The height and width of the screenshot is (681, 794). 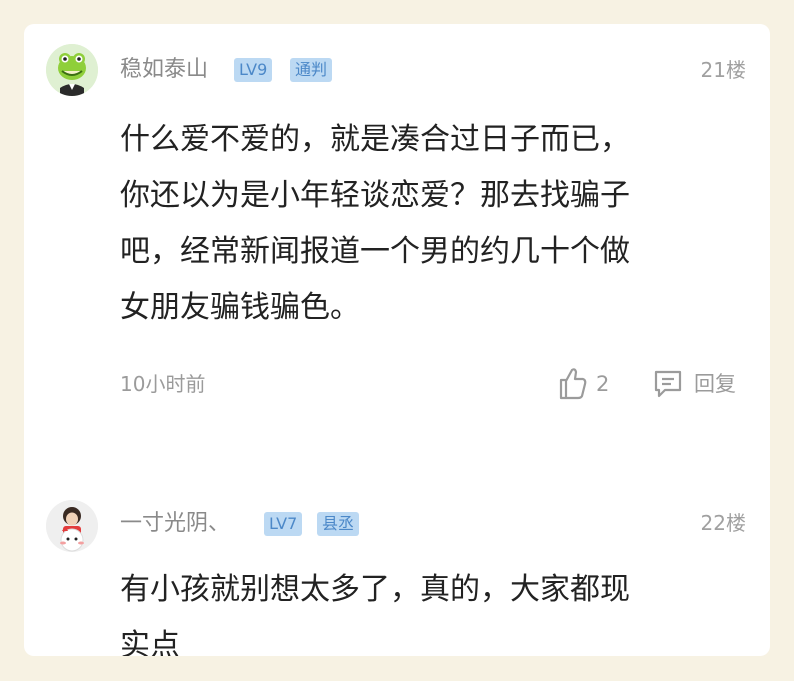 What do you see at coordinates (338, 524) in the screenshot?
I see `title-badge: 县丞` at bounding box center [338, 524].